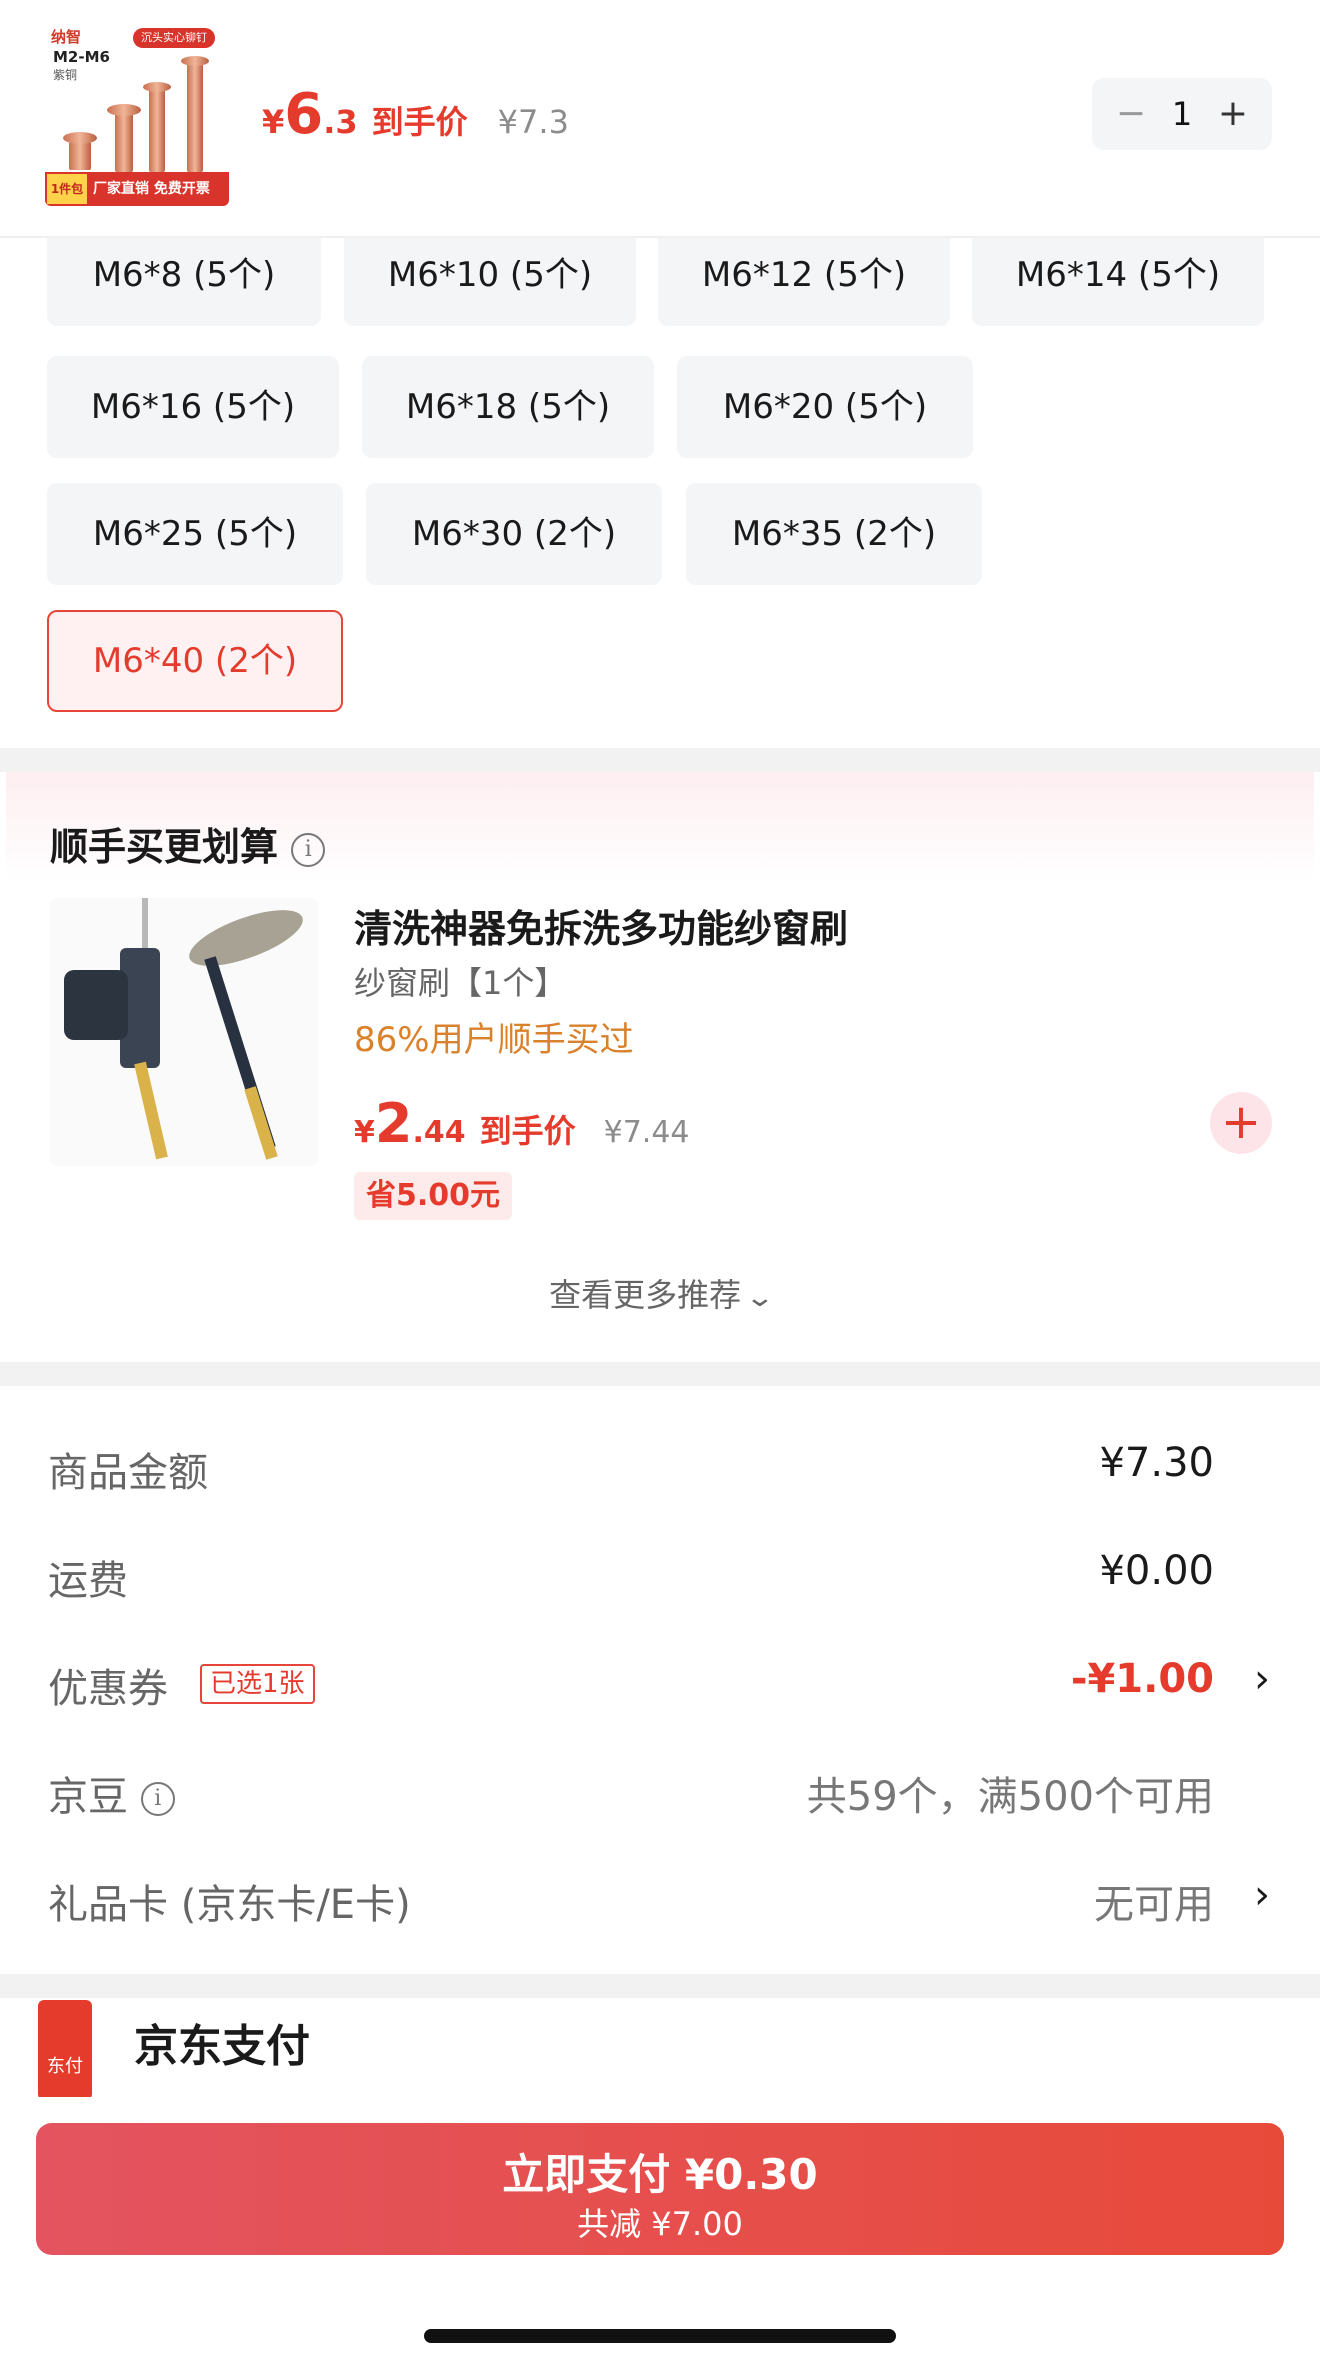  What do you see at coordinates (174, 38) in the screenshot?
I see `thumb-tag: 沉头实心铆钉` at bounding box center [174, 38].